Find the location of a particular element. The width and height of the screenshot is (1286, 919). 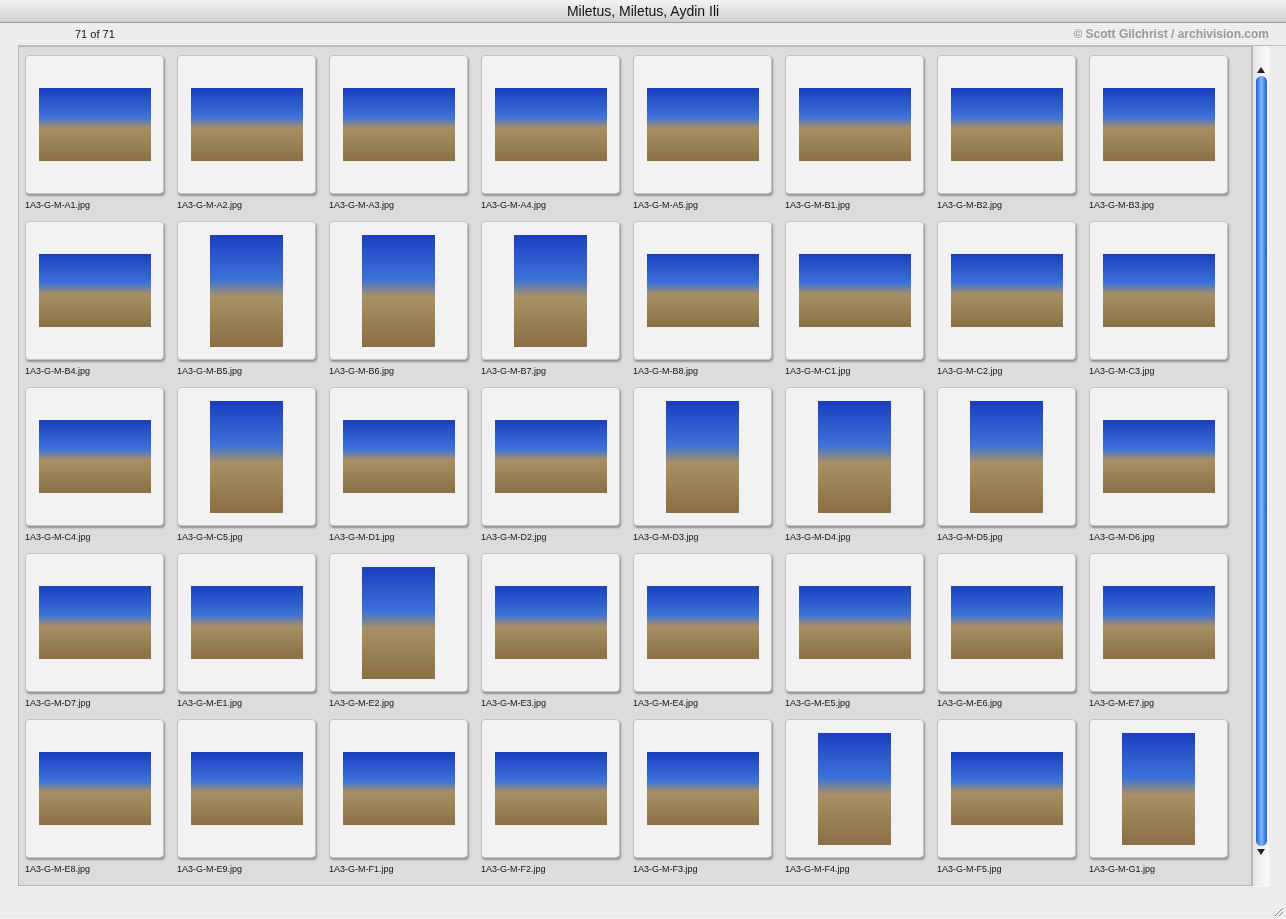

file-name: 1A3-G-M-D1.jpg is located at coordinates (362, 537).